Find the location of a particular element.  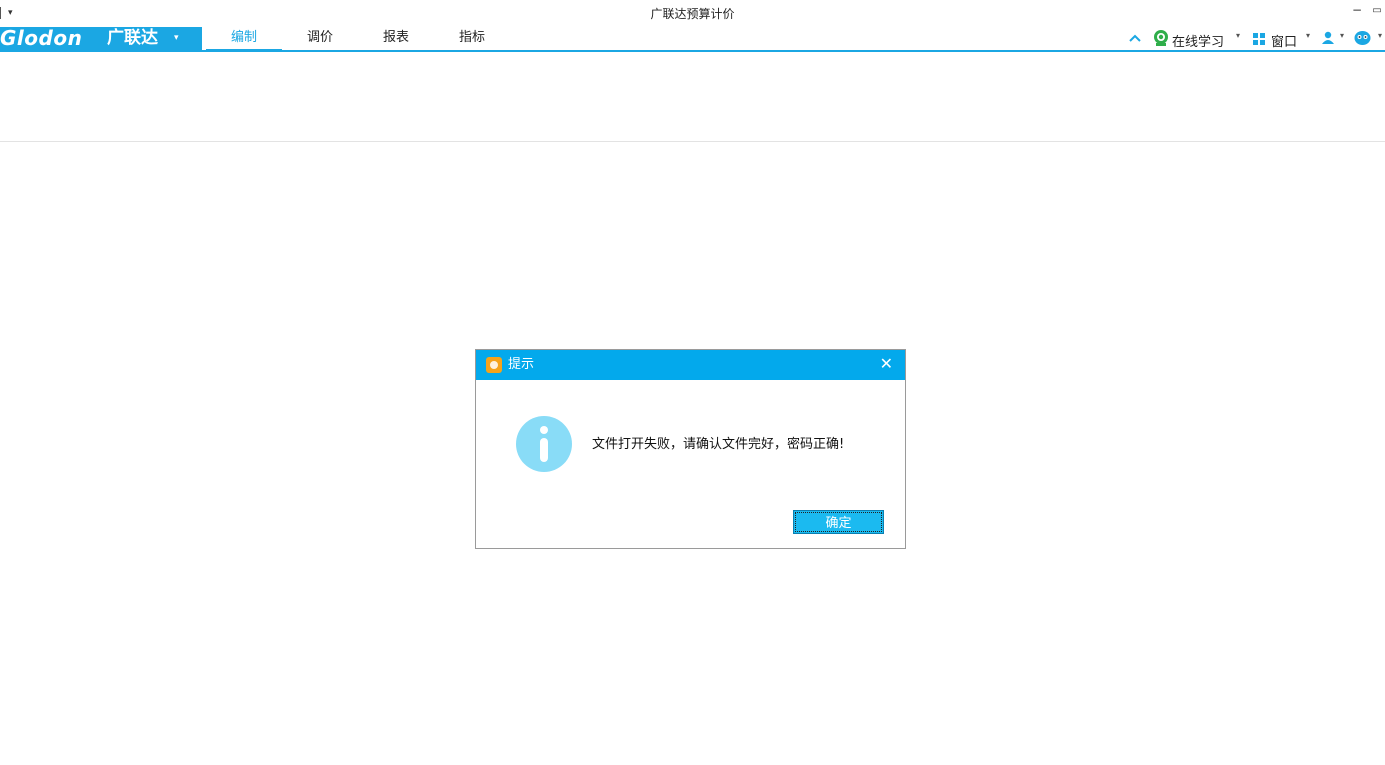

window-title: 广联达预算计价 is located at coordinates (692, 14).